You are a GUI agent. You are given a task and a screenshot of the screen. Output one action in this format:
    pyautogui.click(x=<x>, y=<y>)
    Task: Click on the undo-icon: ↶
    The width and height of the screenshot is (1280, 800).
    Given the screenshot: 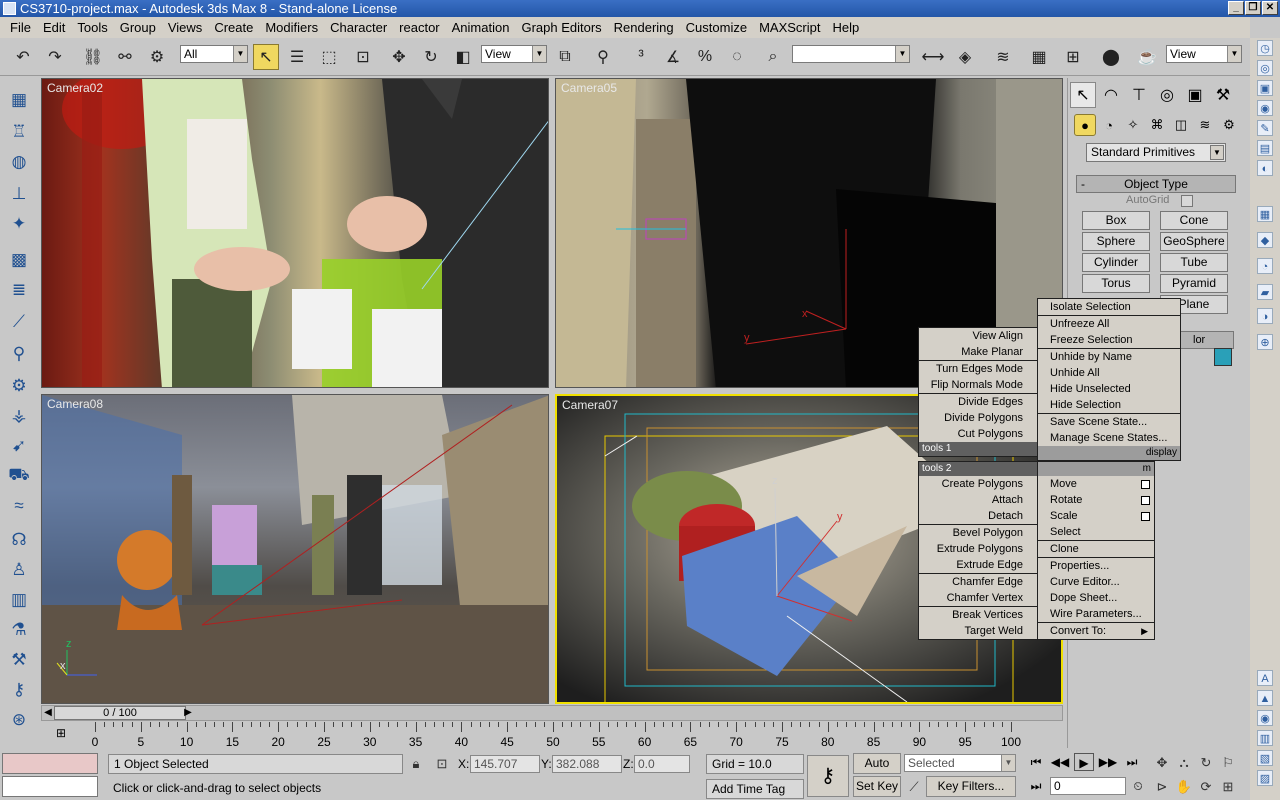 What is the action you would take?
    pyautogui.click(x=23, y=57)
    